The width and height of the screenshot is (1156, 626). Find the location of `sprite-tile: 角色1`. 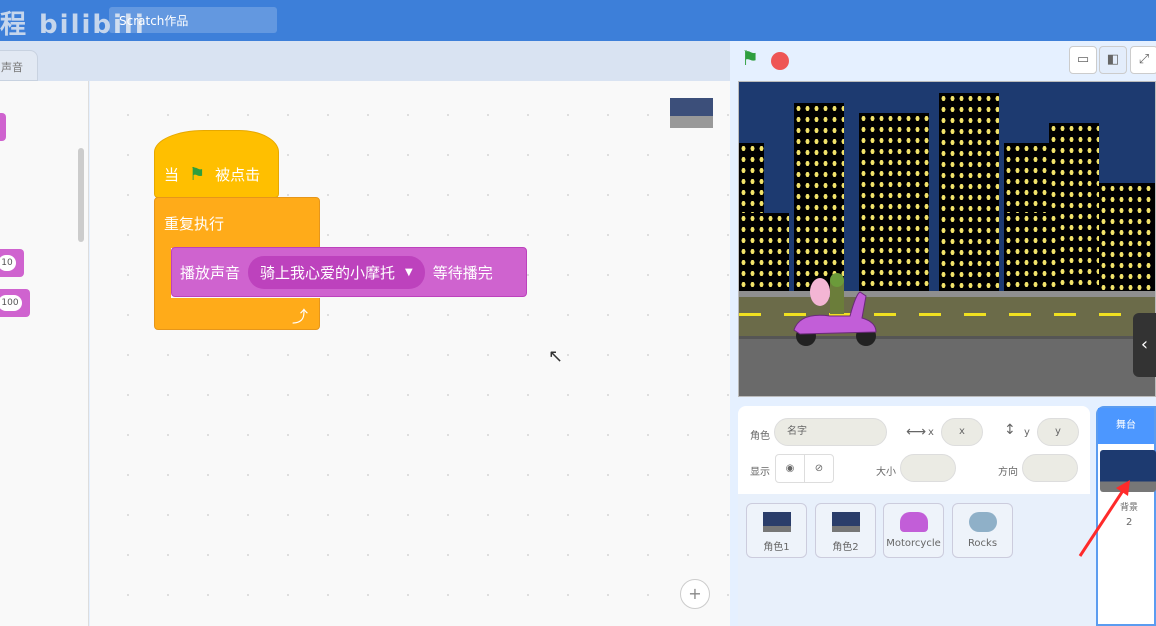

sprite-tile: 角色1 is located at coordinates (776, 530).